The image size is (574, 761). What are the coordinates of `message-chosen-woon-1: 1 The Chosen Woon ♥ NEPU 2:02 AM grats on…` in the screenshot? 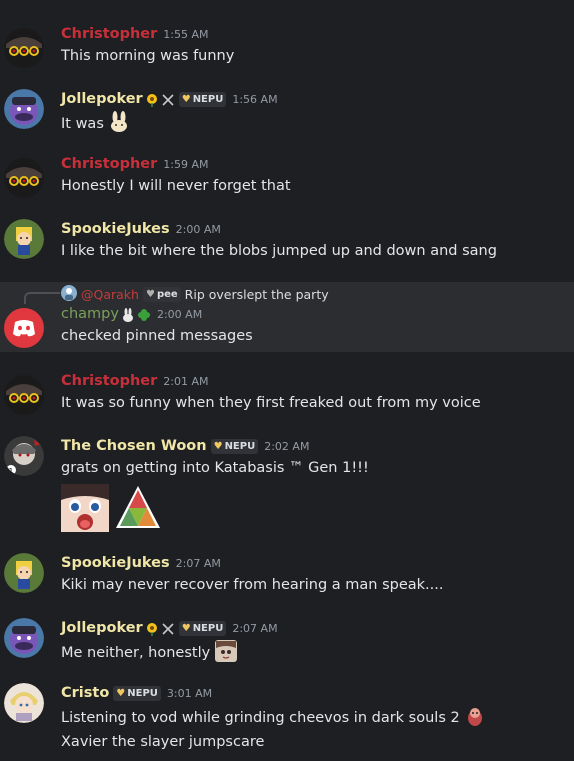 It's located at (287, 486).